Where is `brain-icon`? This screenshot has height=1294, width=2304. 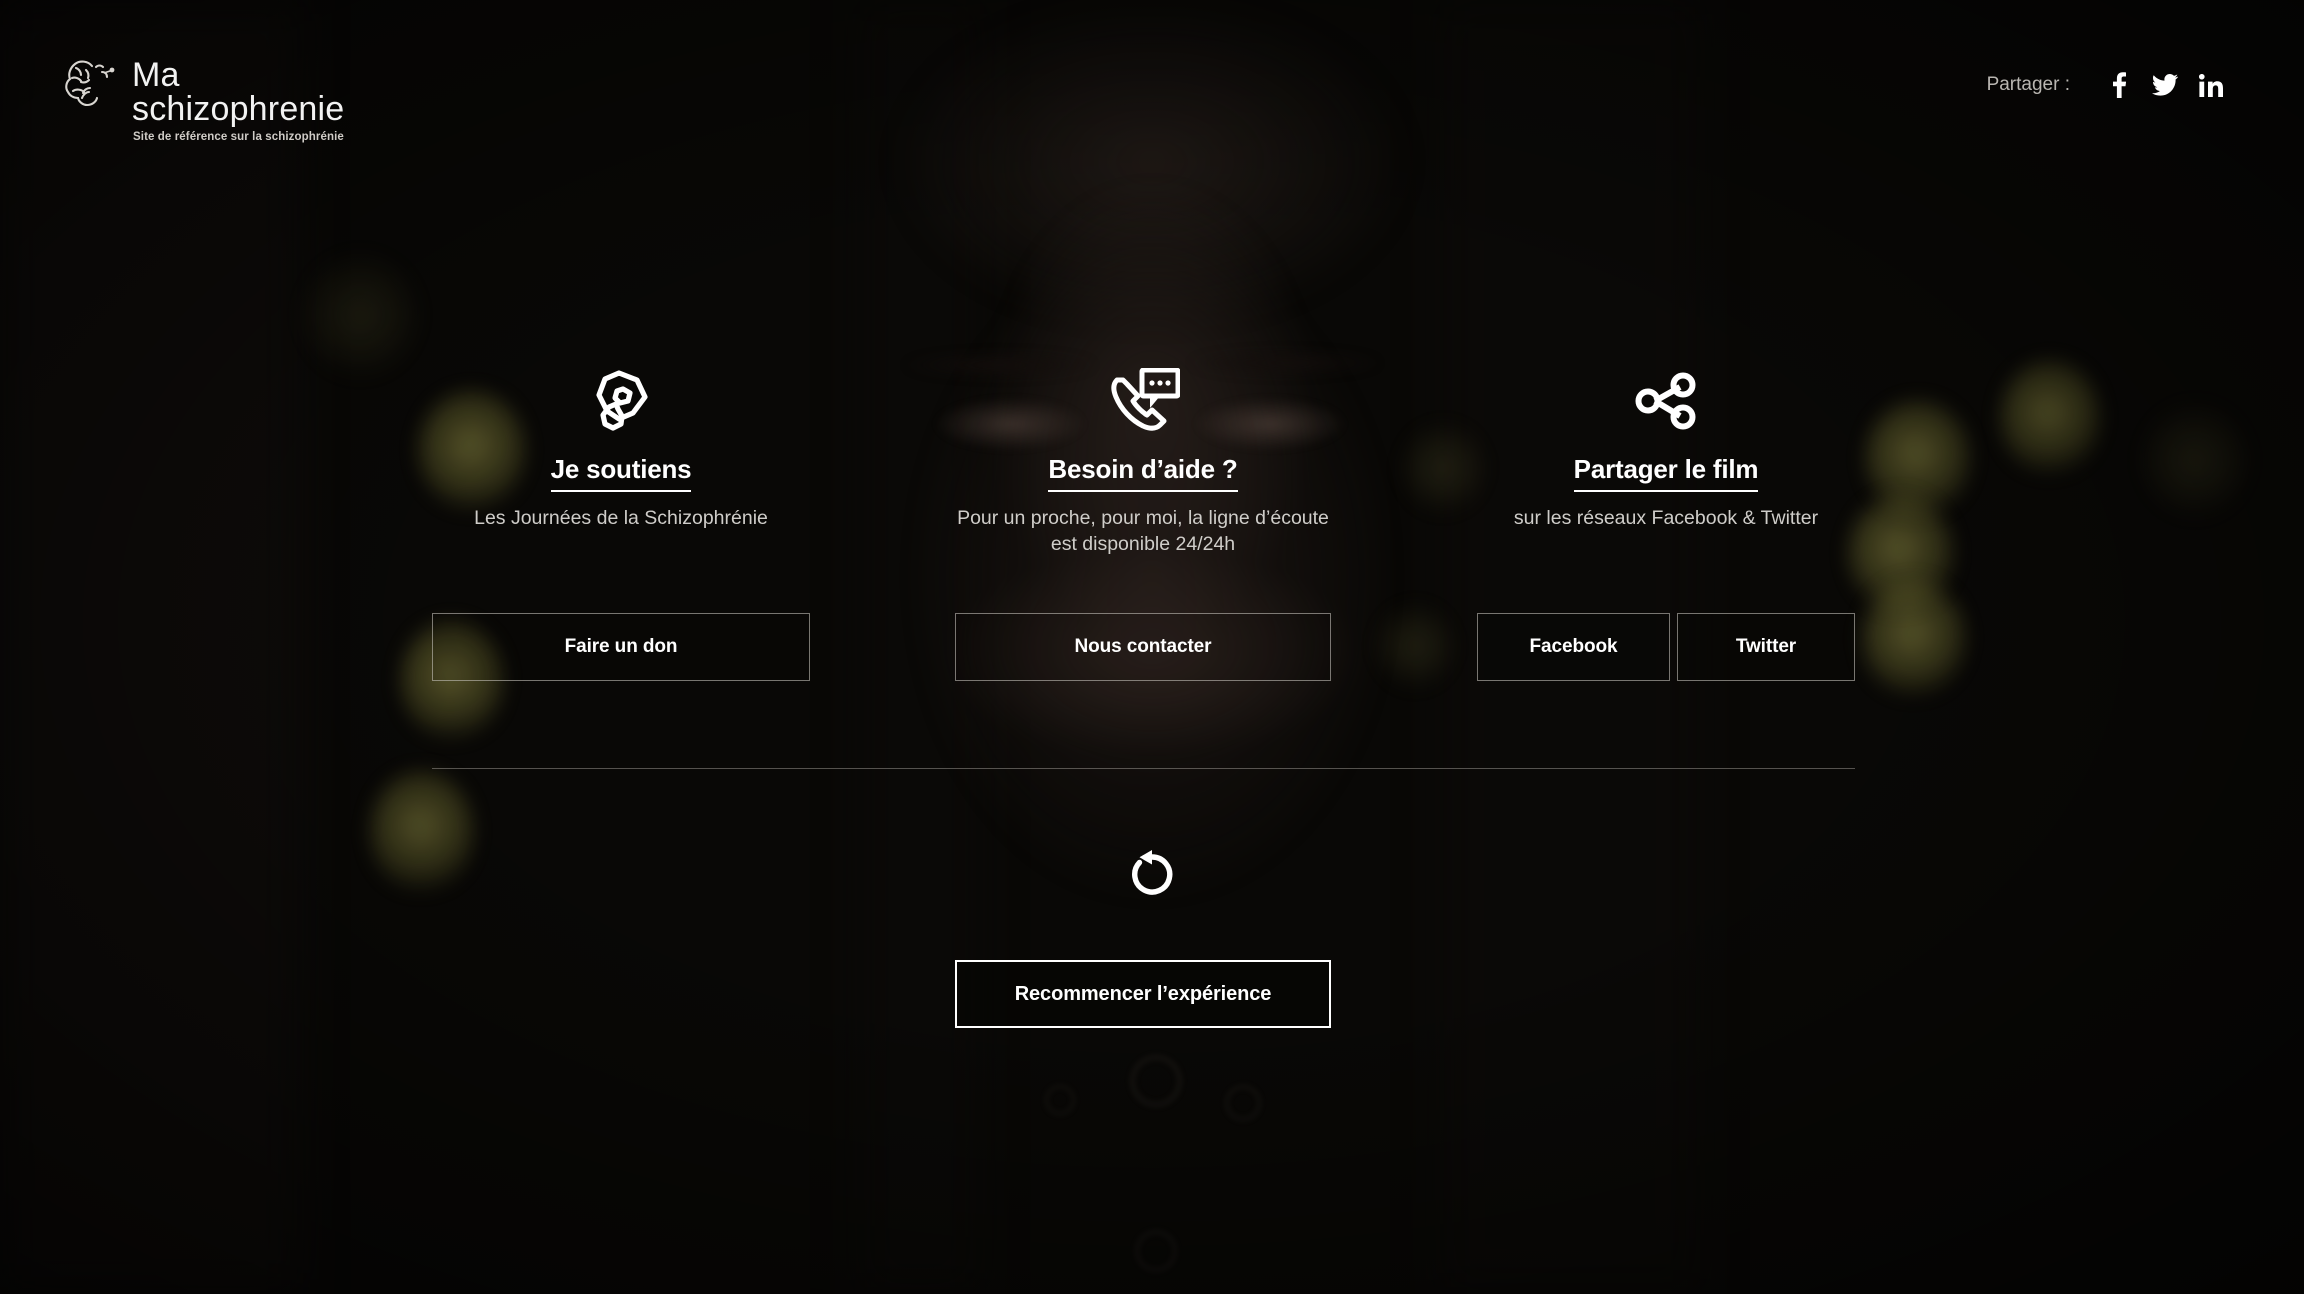
brain-icon is located at coordinates (93, 86).